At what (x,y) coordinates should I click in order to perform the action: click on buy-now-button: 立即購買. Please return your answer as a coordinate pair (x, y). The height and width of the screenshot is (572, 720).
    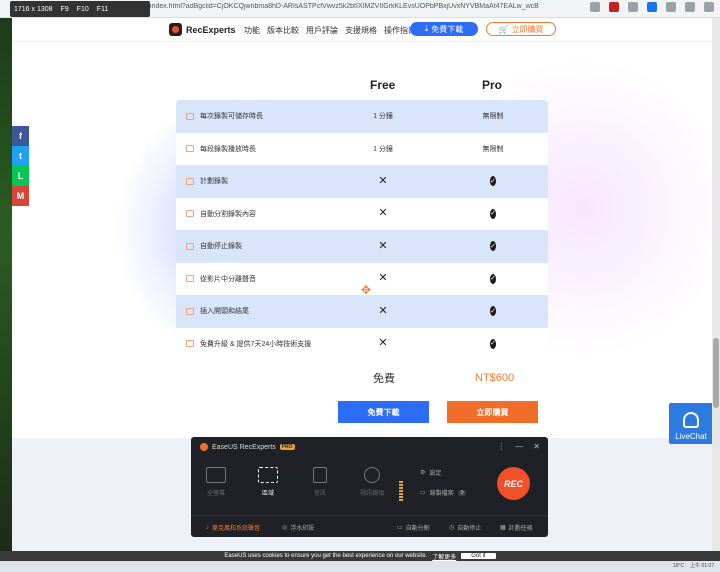
    Looking at the image, I should click on (492, 412).